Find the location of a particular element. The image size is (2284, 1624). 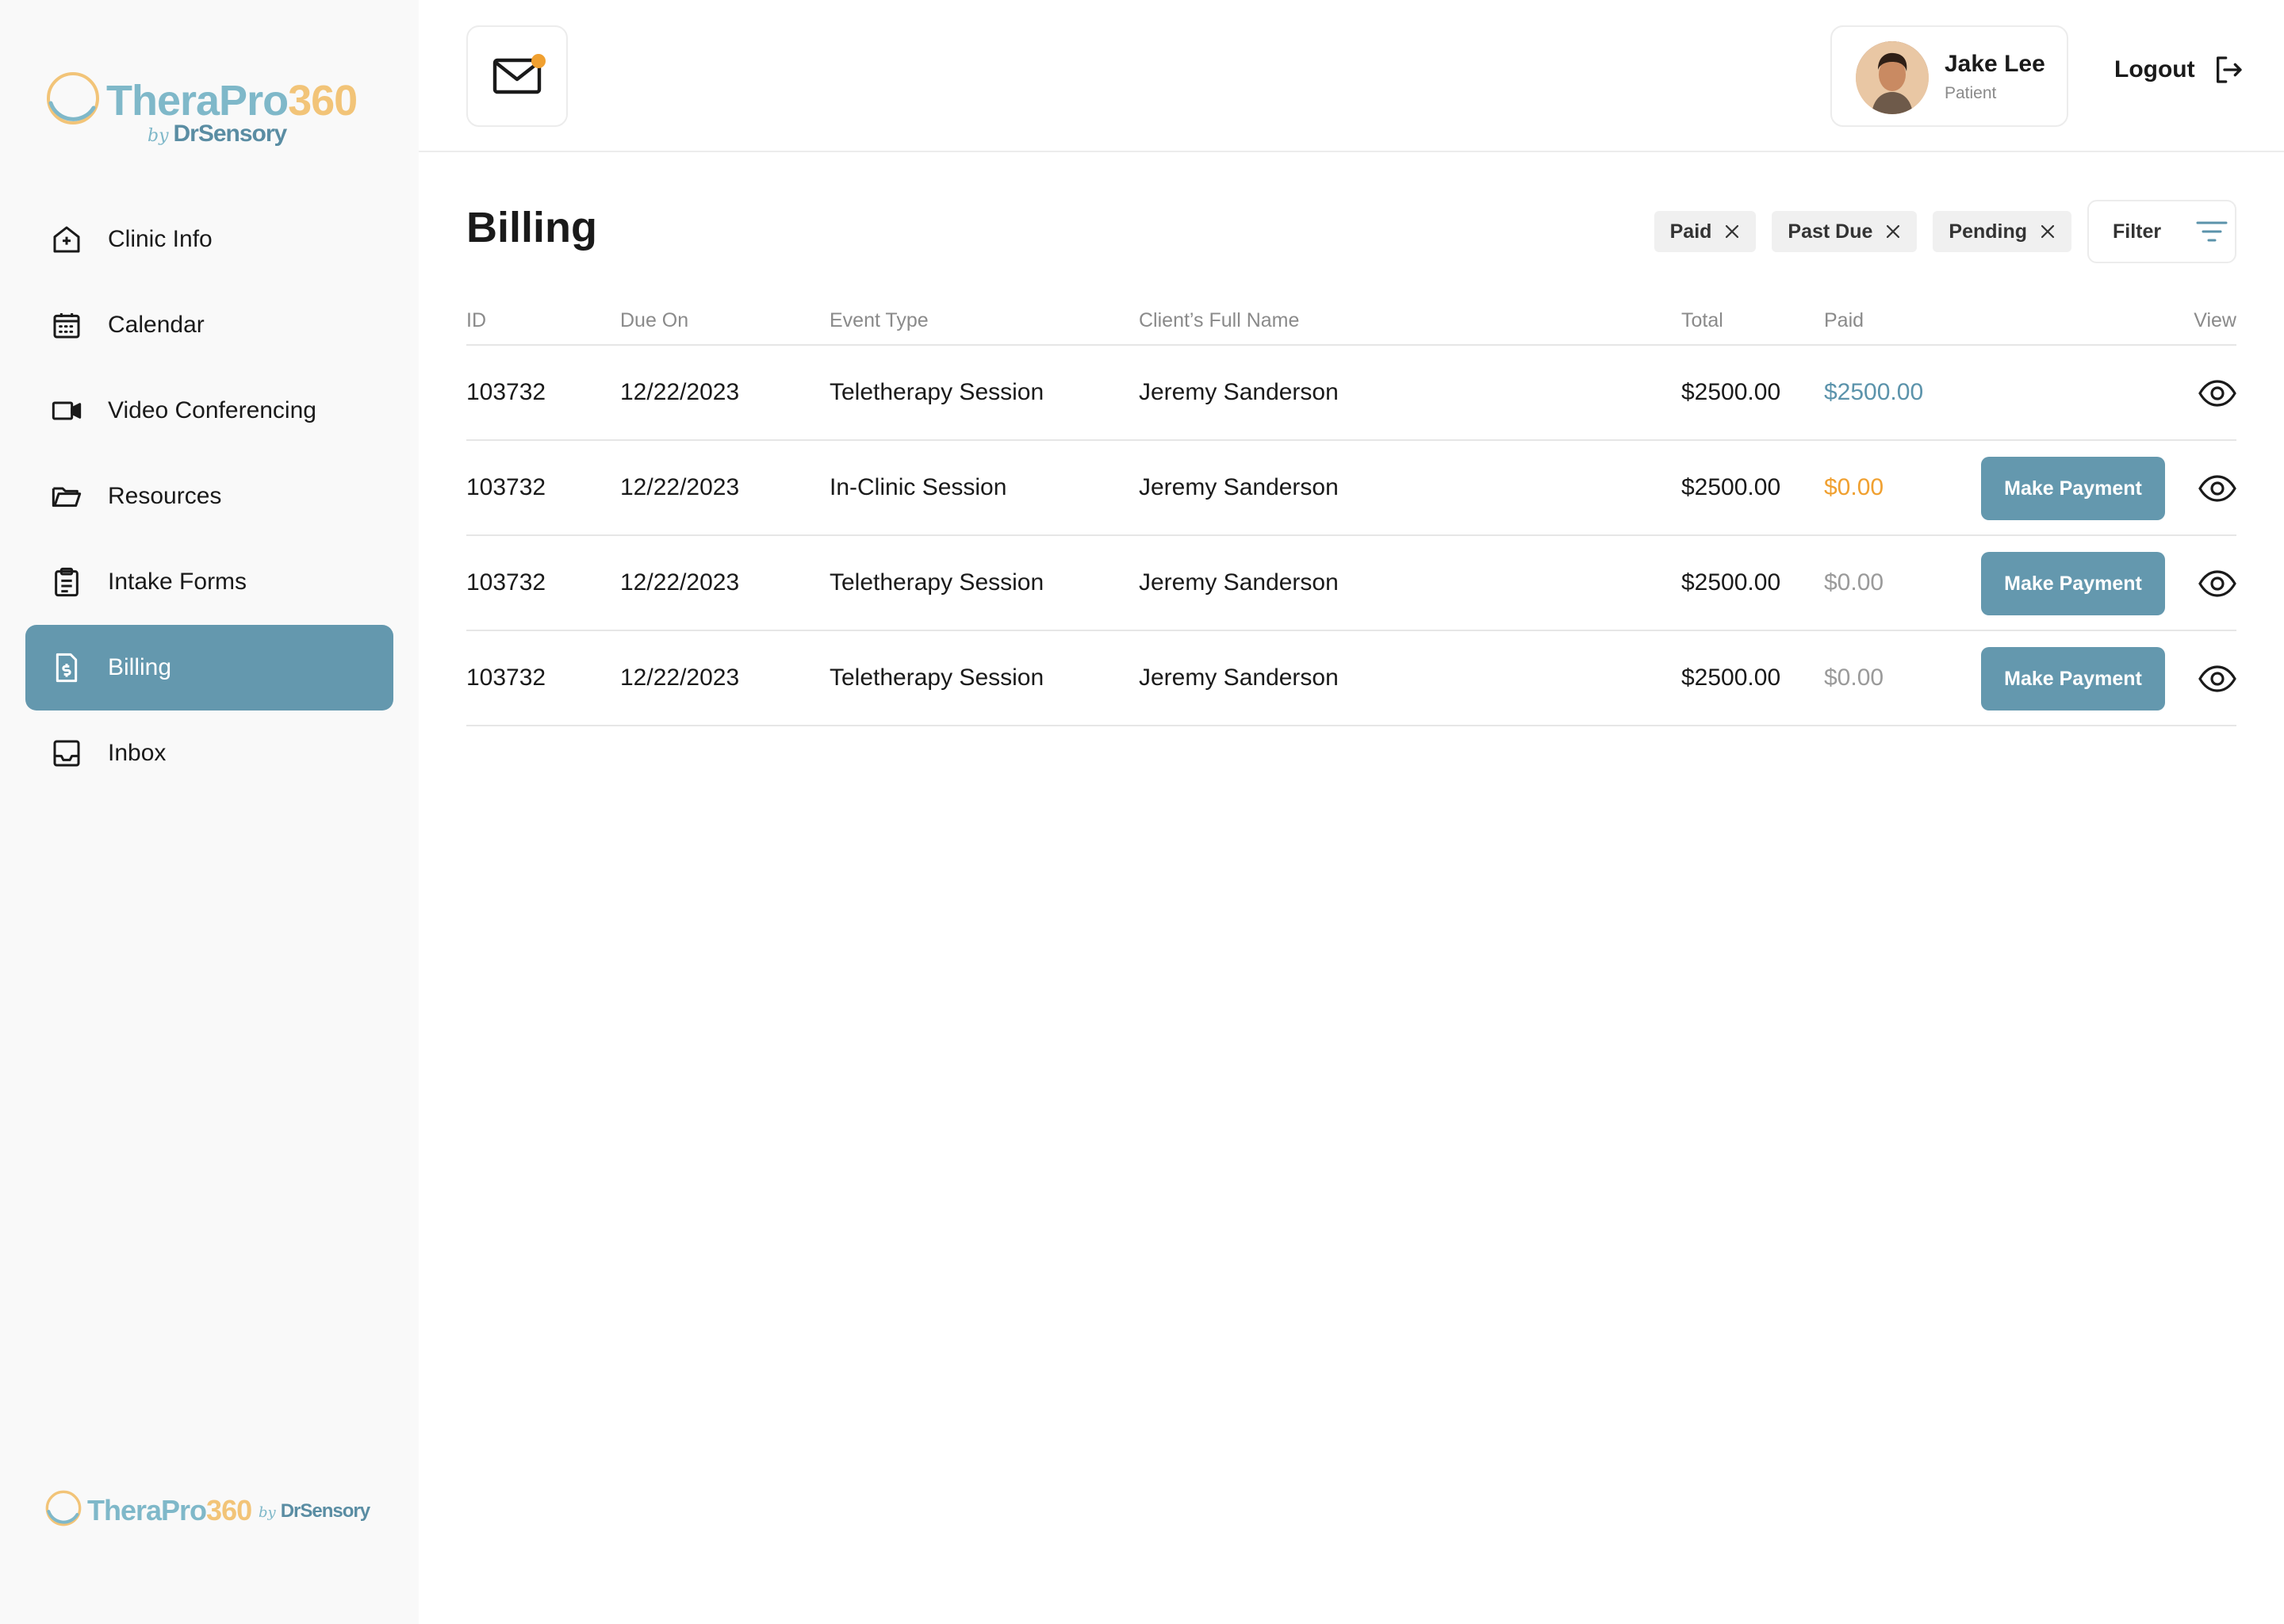

chip-label: Paid is located at coordinates (1690, 232).